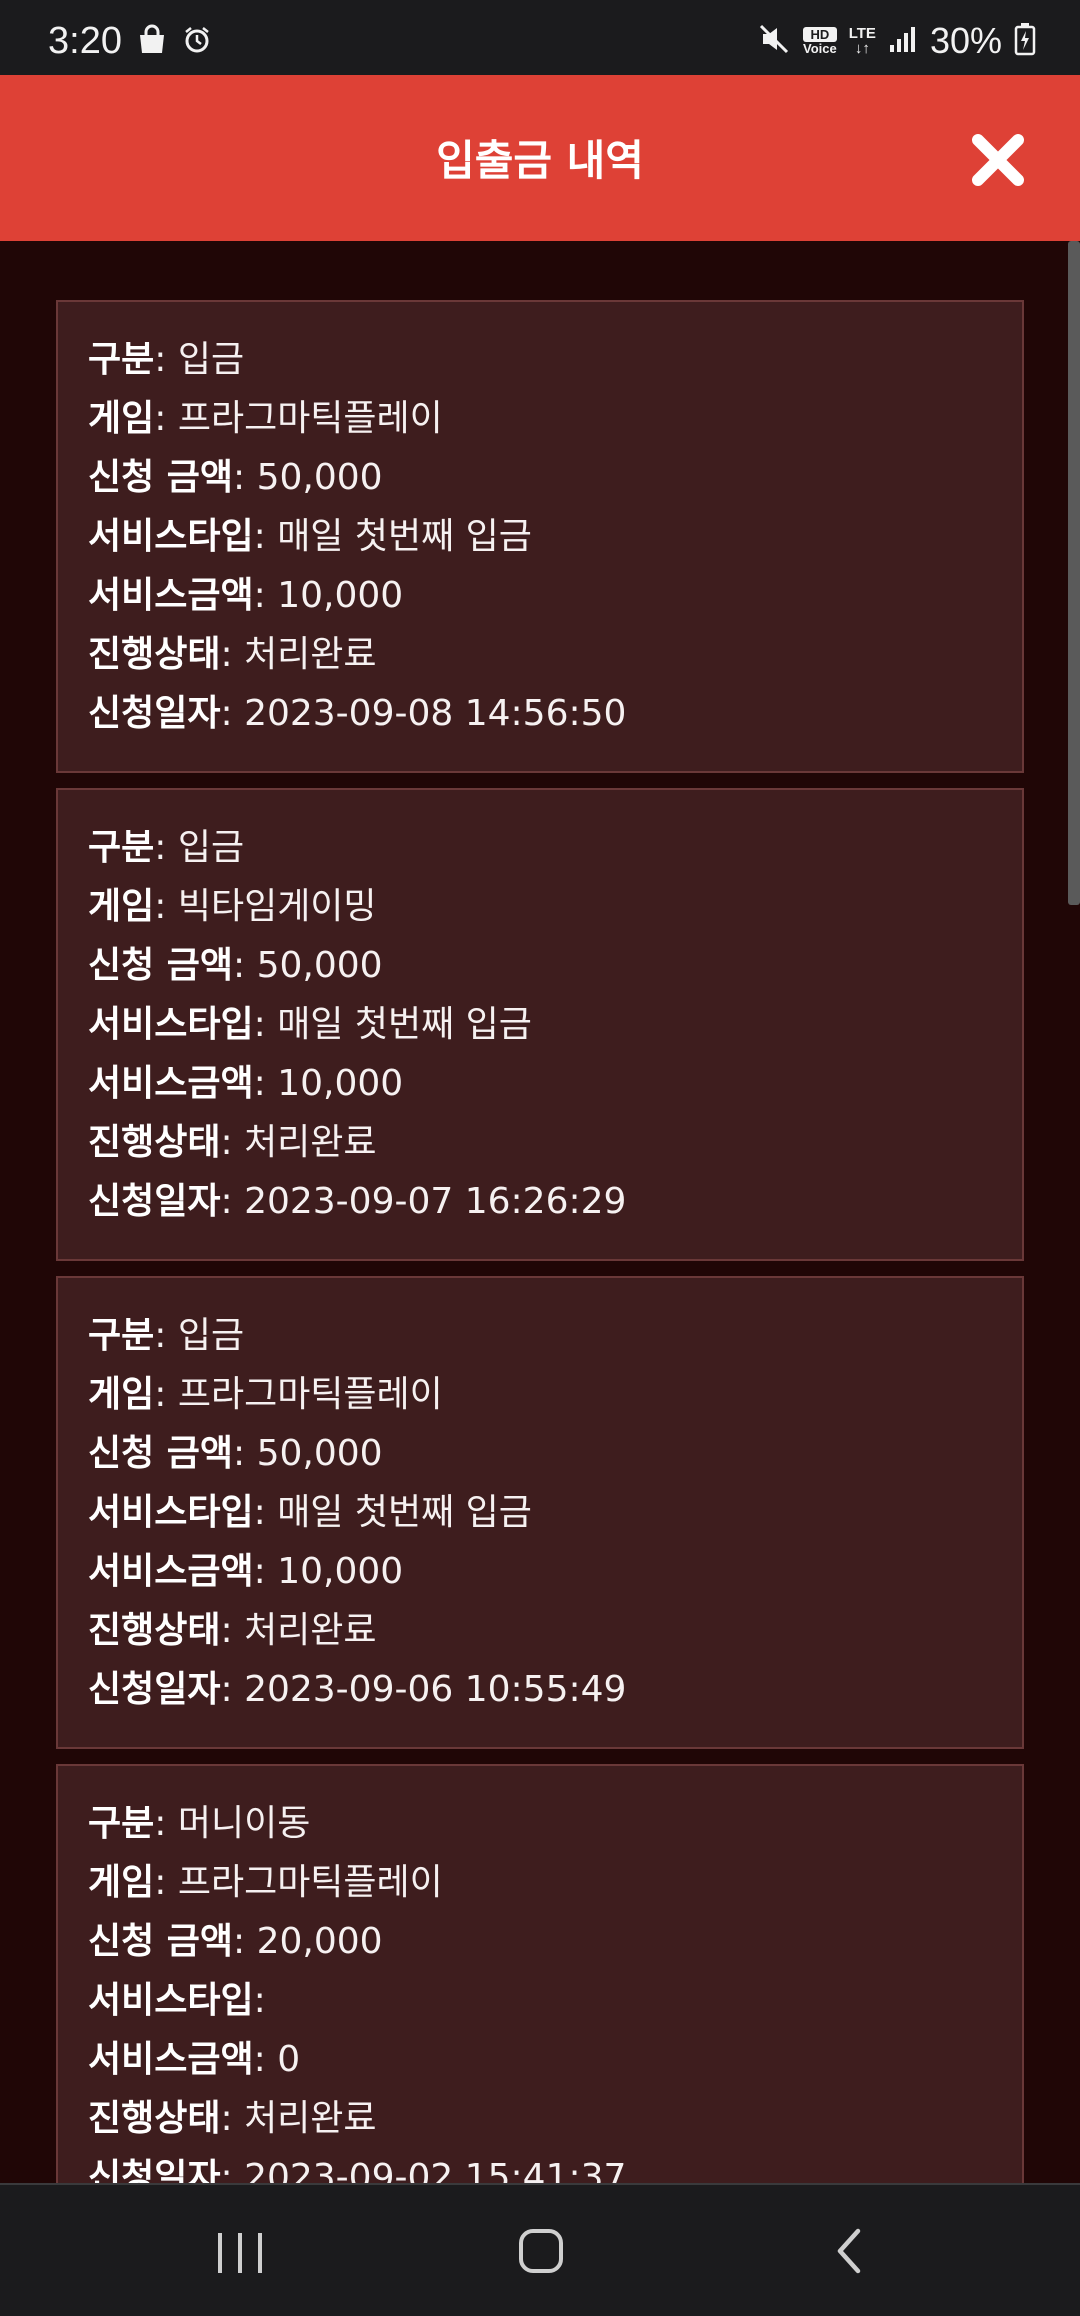  Describe the element at coordinates (235, 1941) in the screenshot. I see `record-row-amount: 신청 금액: 20,000` at that location.